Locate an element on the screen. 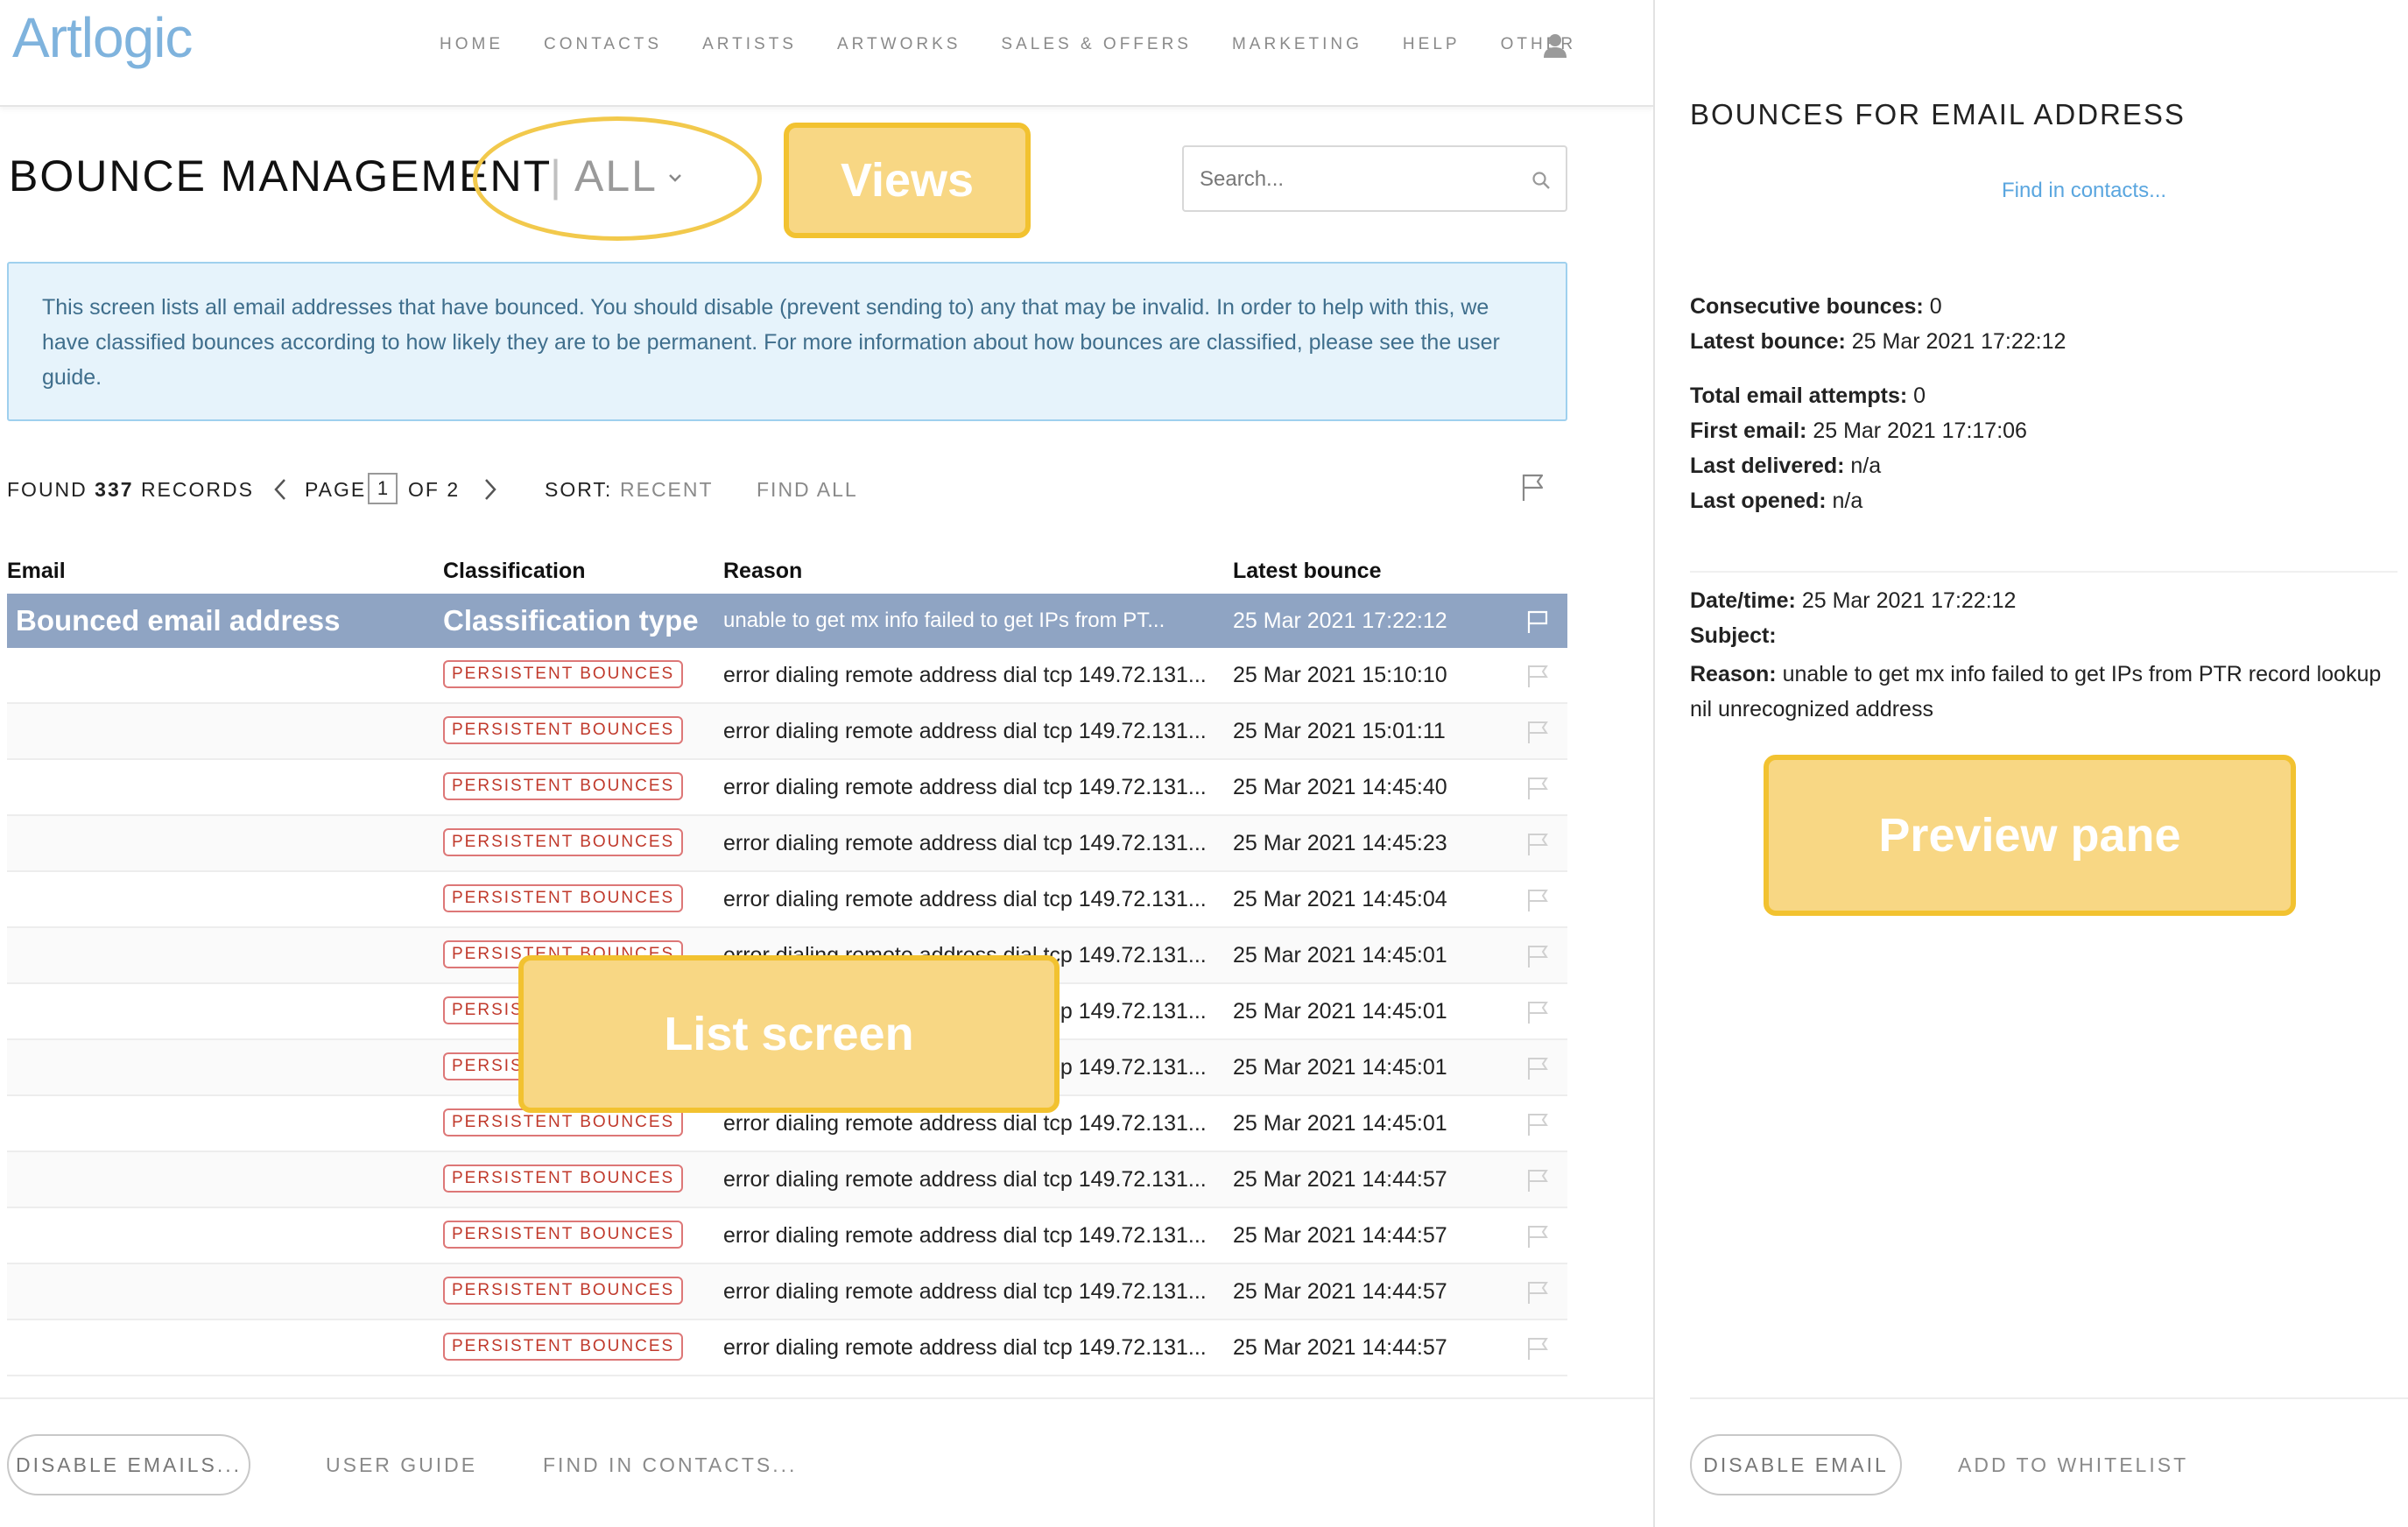 The image size is (2408, 1527). stat-value: 0 is located at coordinates (1935, 306).